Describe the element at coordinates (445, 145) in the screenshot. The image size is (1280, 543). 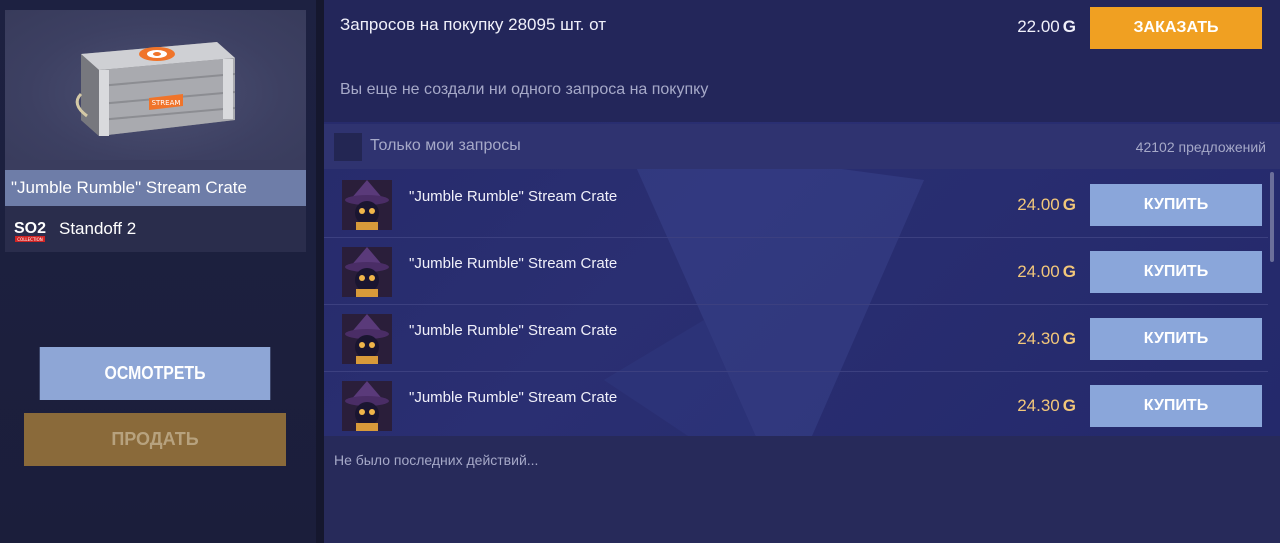
I see `only-mine-label: Только мои запросы` at that location.